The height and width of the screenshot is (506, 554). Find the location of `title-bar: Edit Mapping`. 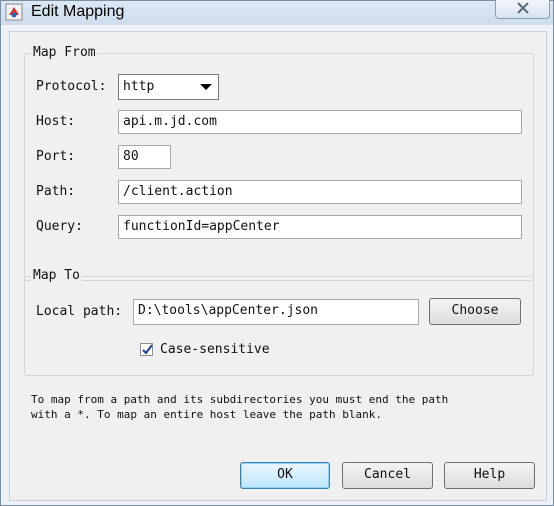

title-bar: Edit Mapping is located at coordinates (277, 12).